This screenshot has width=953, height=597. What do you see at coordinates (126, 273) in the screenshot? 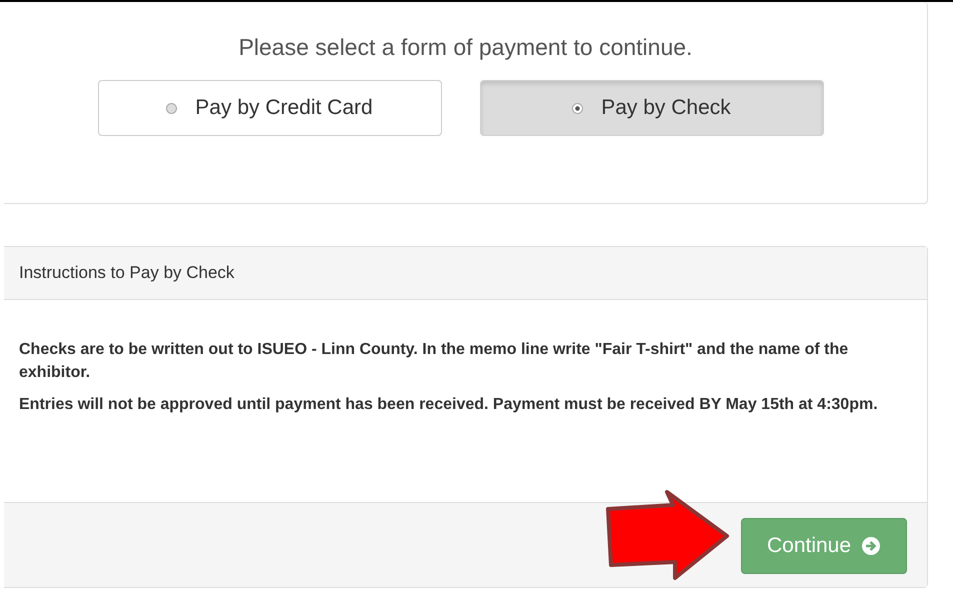
I see `instructions-title: Instructions to Pay by Check` at bounding box center [126, 273].